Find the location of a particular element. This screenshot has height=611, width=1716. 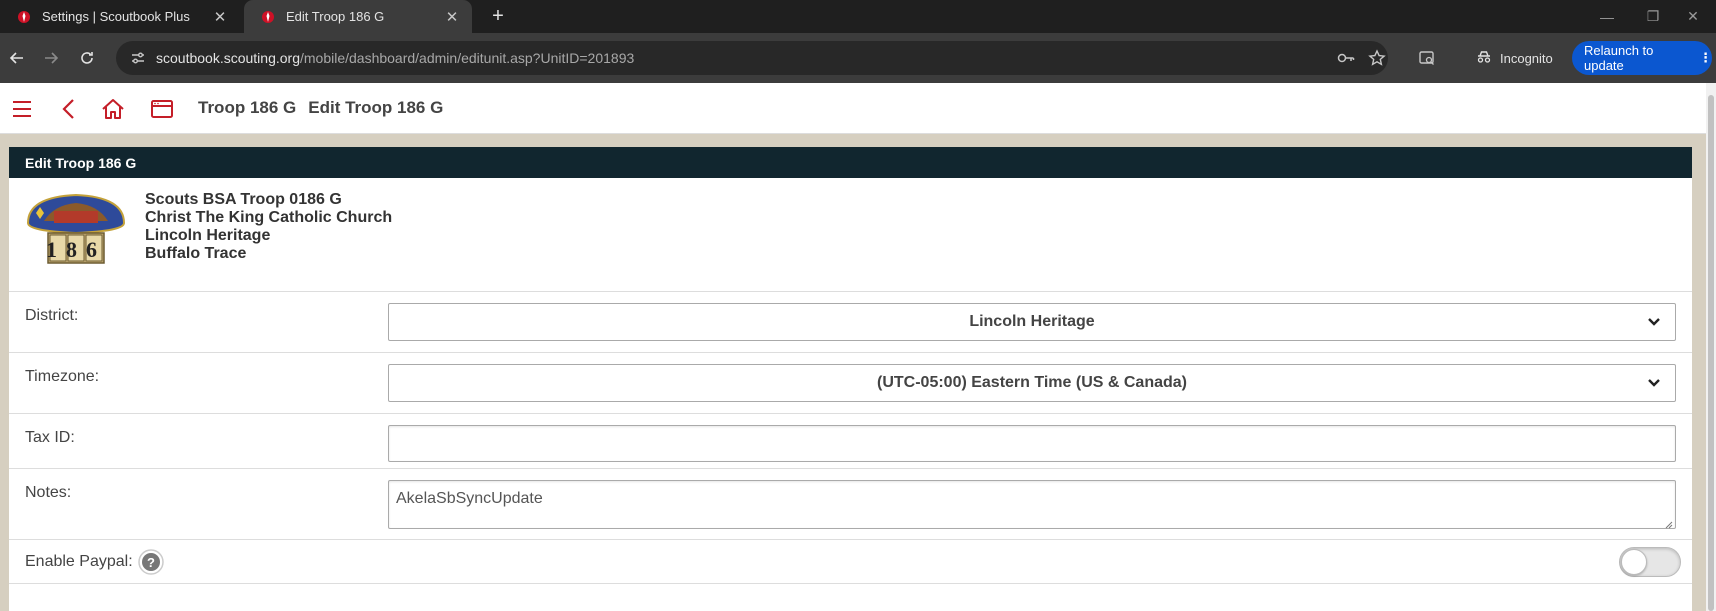

district-row: District: Lincoln Heritage is located at coordinates (850, 322).